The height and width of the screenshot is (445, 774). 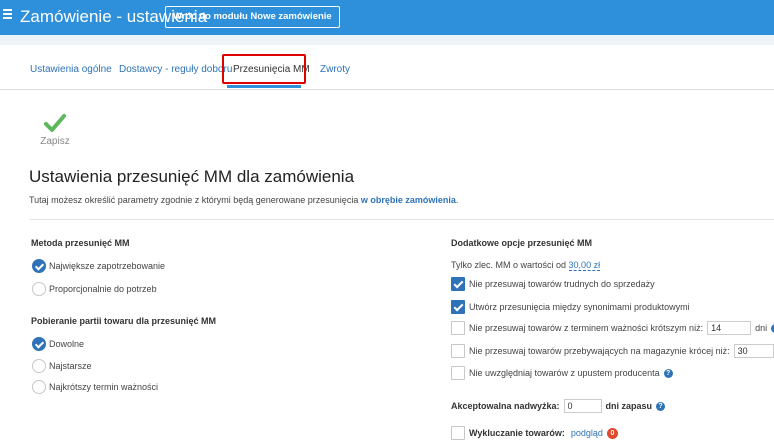 I want to click on batch-option-shortest-expiry: Najkrótszy termin ważności, so click(x=95, y=387).